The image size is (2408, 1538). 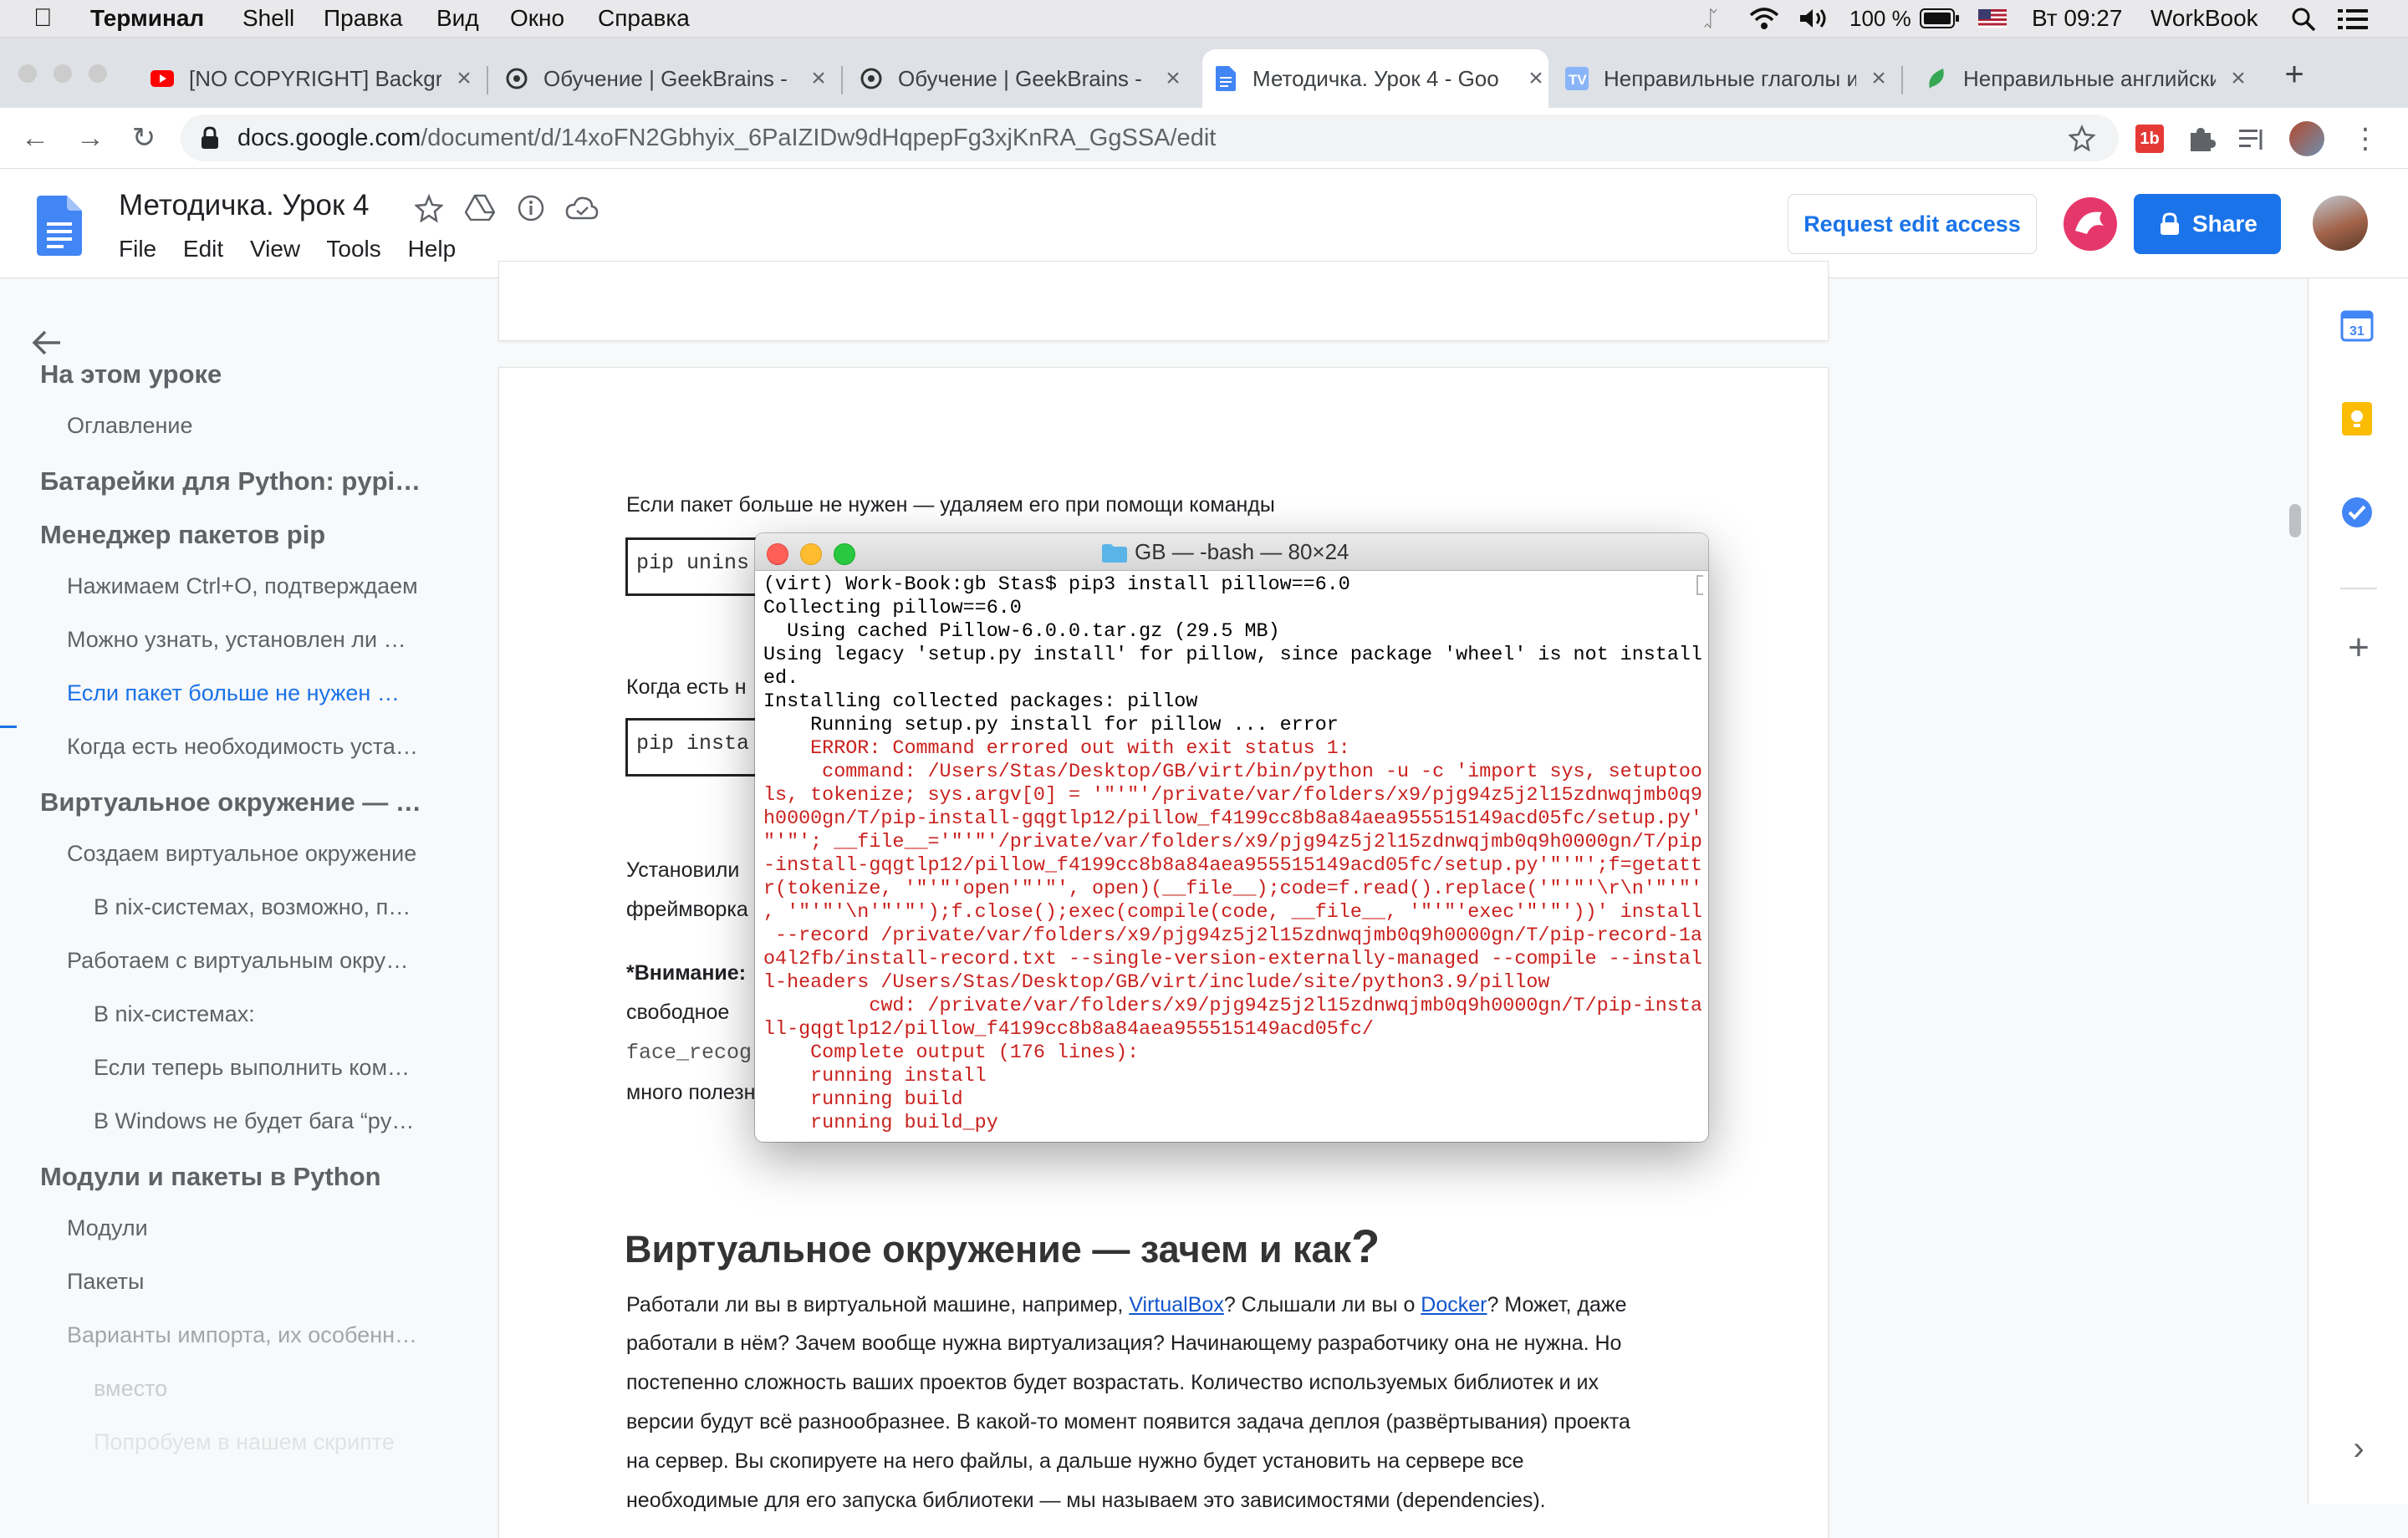 I want to click on extension-red-icon: 1b, so click(x=2150, y=139).